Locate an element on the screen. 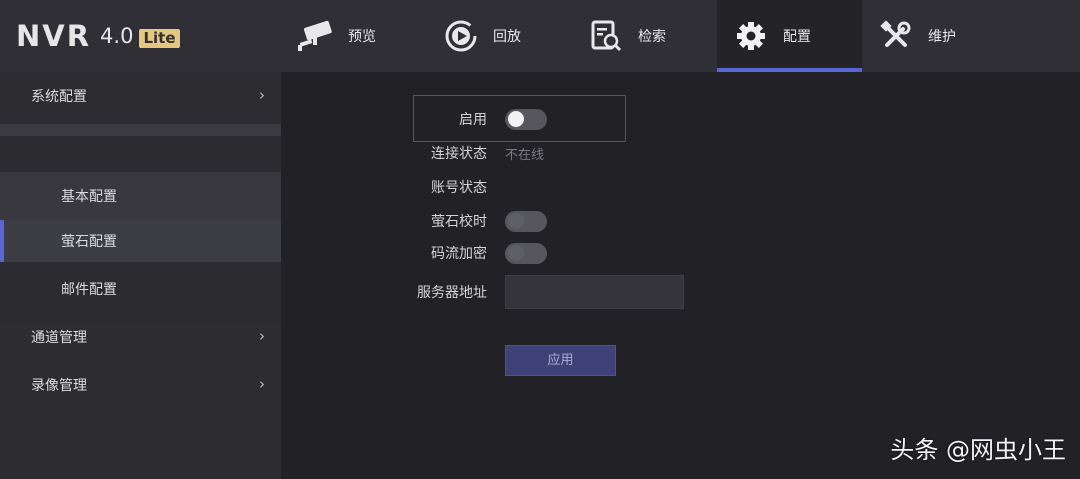 The width and height of the screenshot is (1080, 479). enable-label: 启用 is located at coordinates (473, 120).